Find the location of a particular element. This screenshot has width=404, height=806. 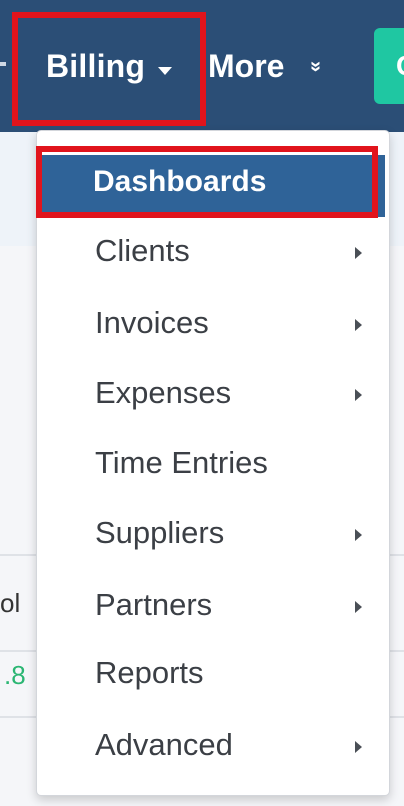

menu-item-label: Clients is located at coordinates (142, 250).